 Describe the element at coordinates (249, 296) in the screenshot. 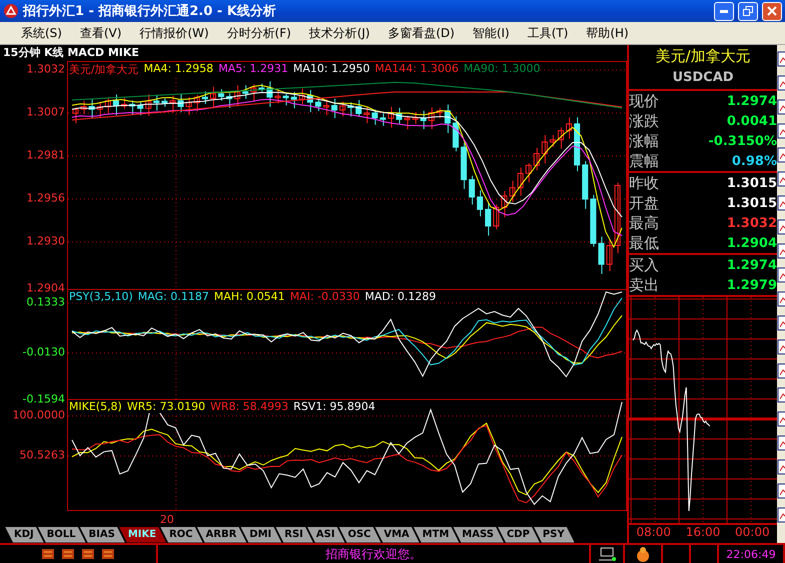

I see `legend-text: MAH: 0.0541` at that location.